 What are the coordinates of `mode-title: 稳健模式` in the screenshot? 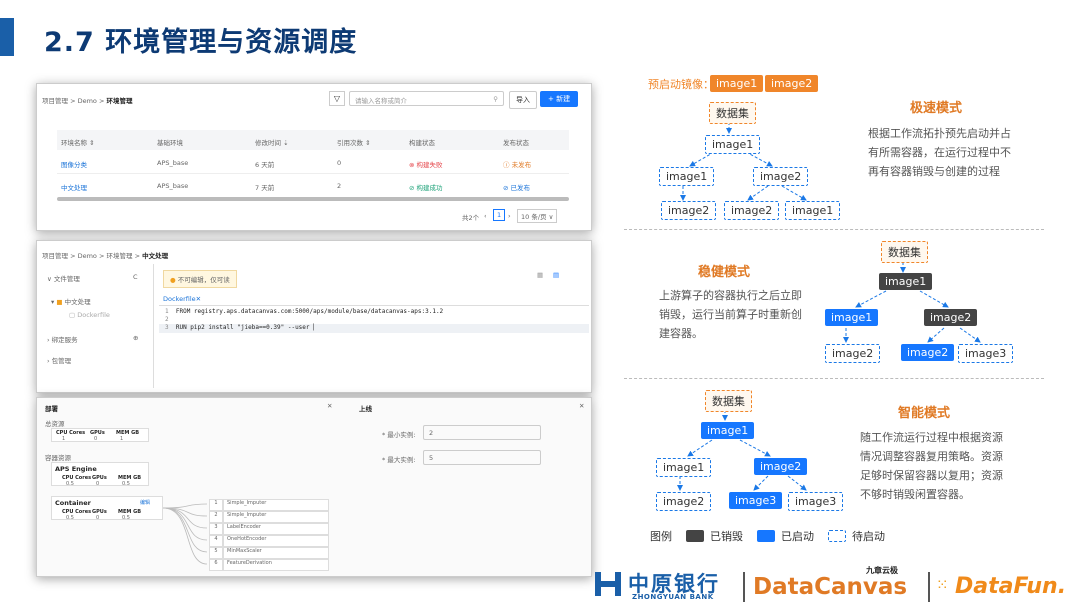 It's located at (724, 272).